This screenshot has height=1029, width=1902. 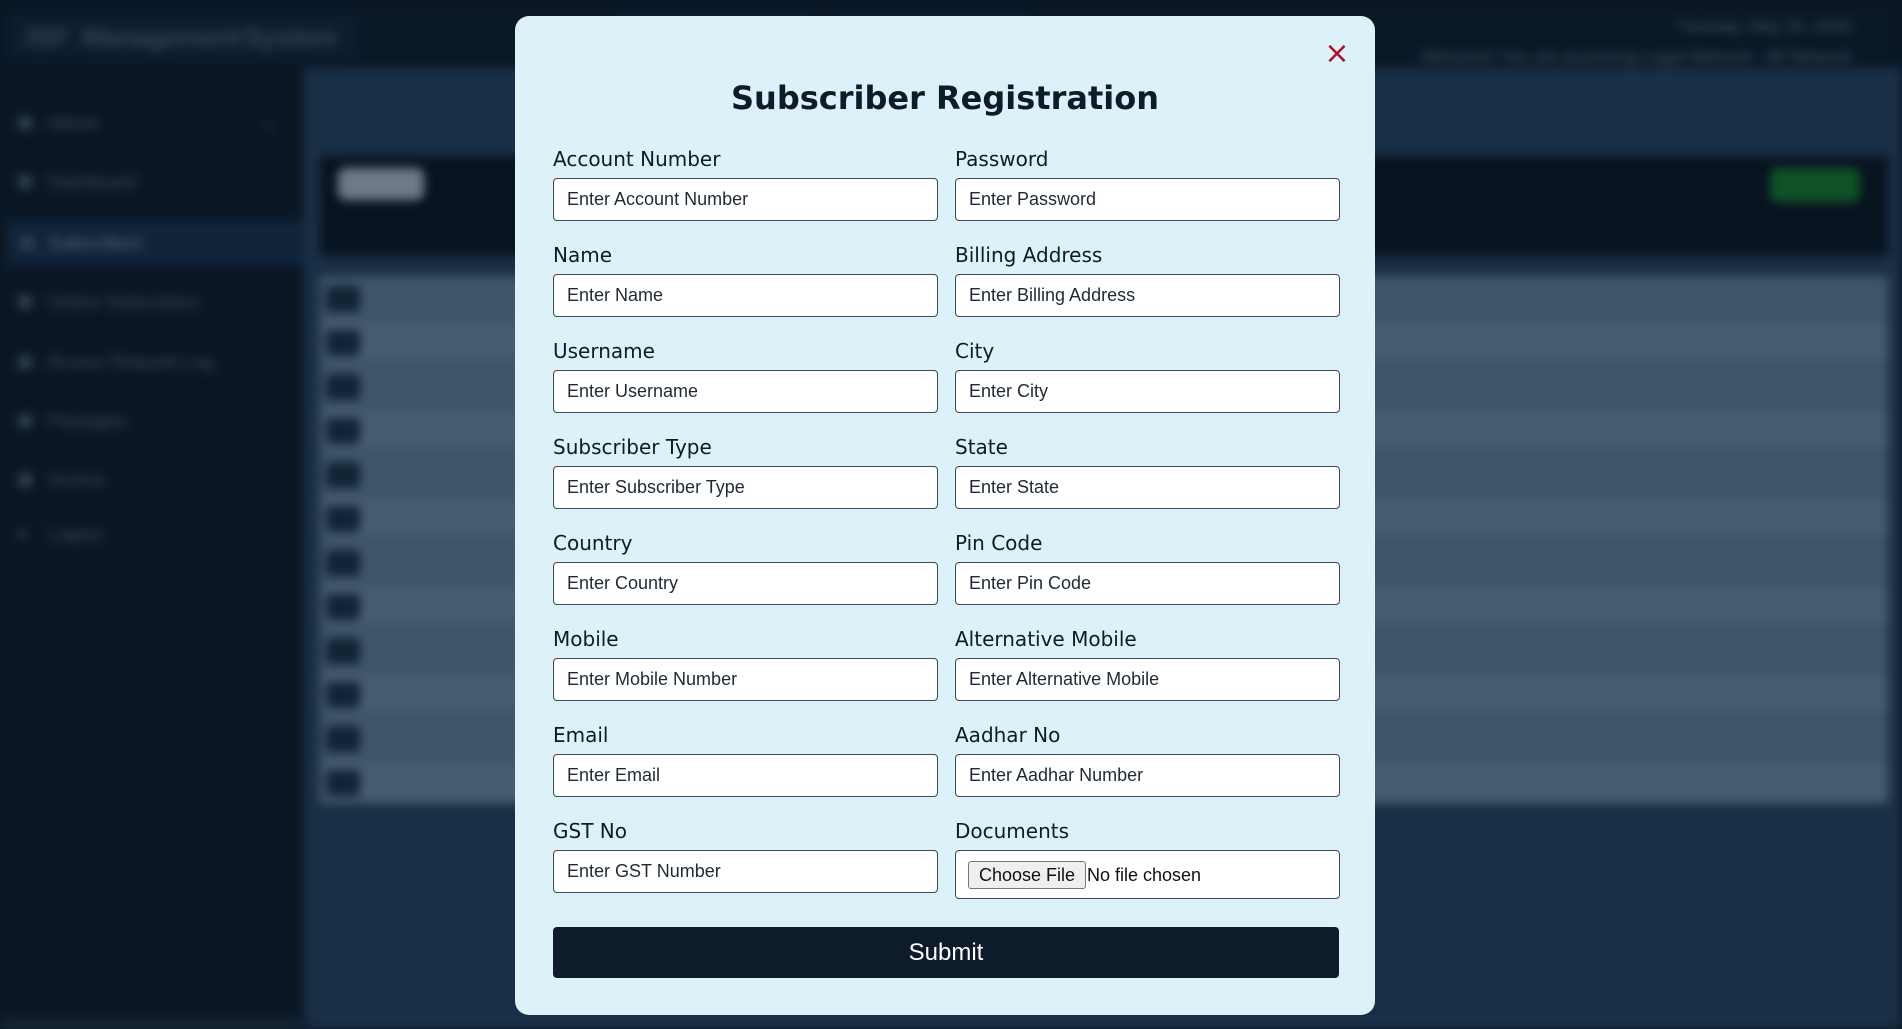 I want to click on country-label: Country, so click(x=593, y=543).